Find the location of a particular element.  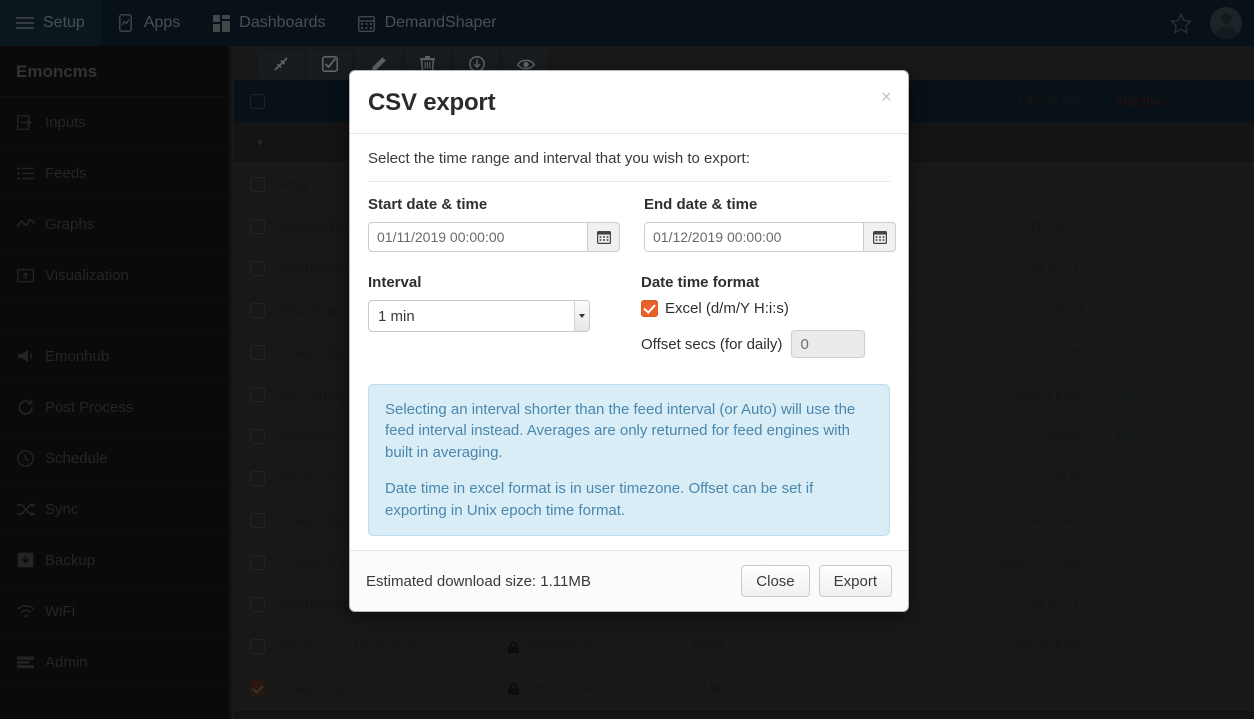

offset-input is located at coordinates (828, 344).